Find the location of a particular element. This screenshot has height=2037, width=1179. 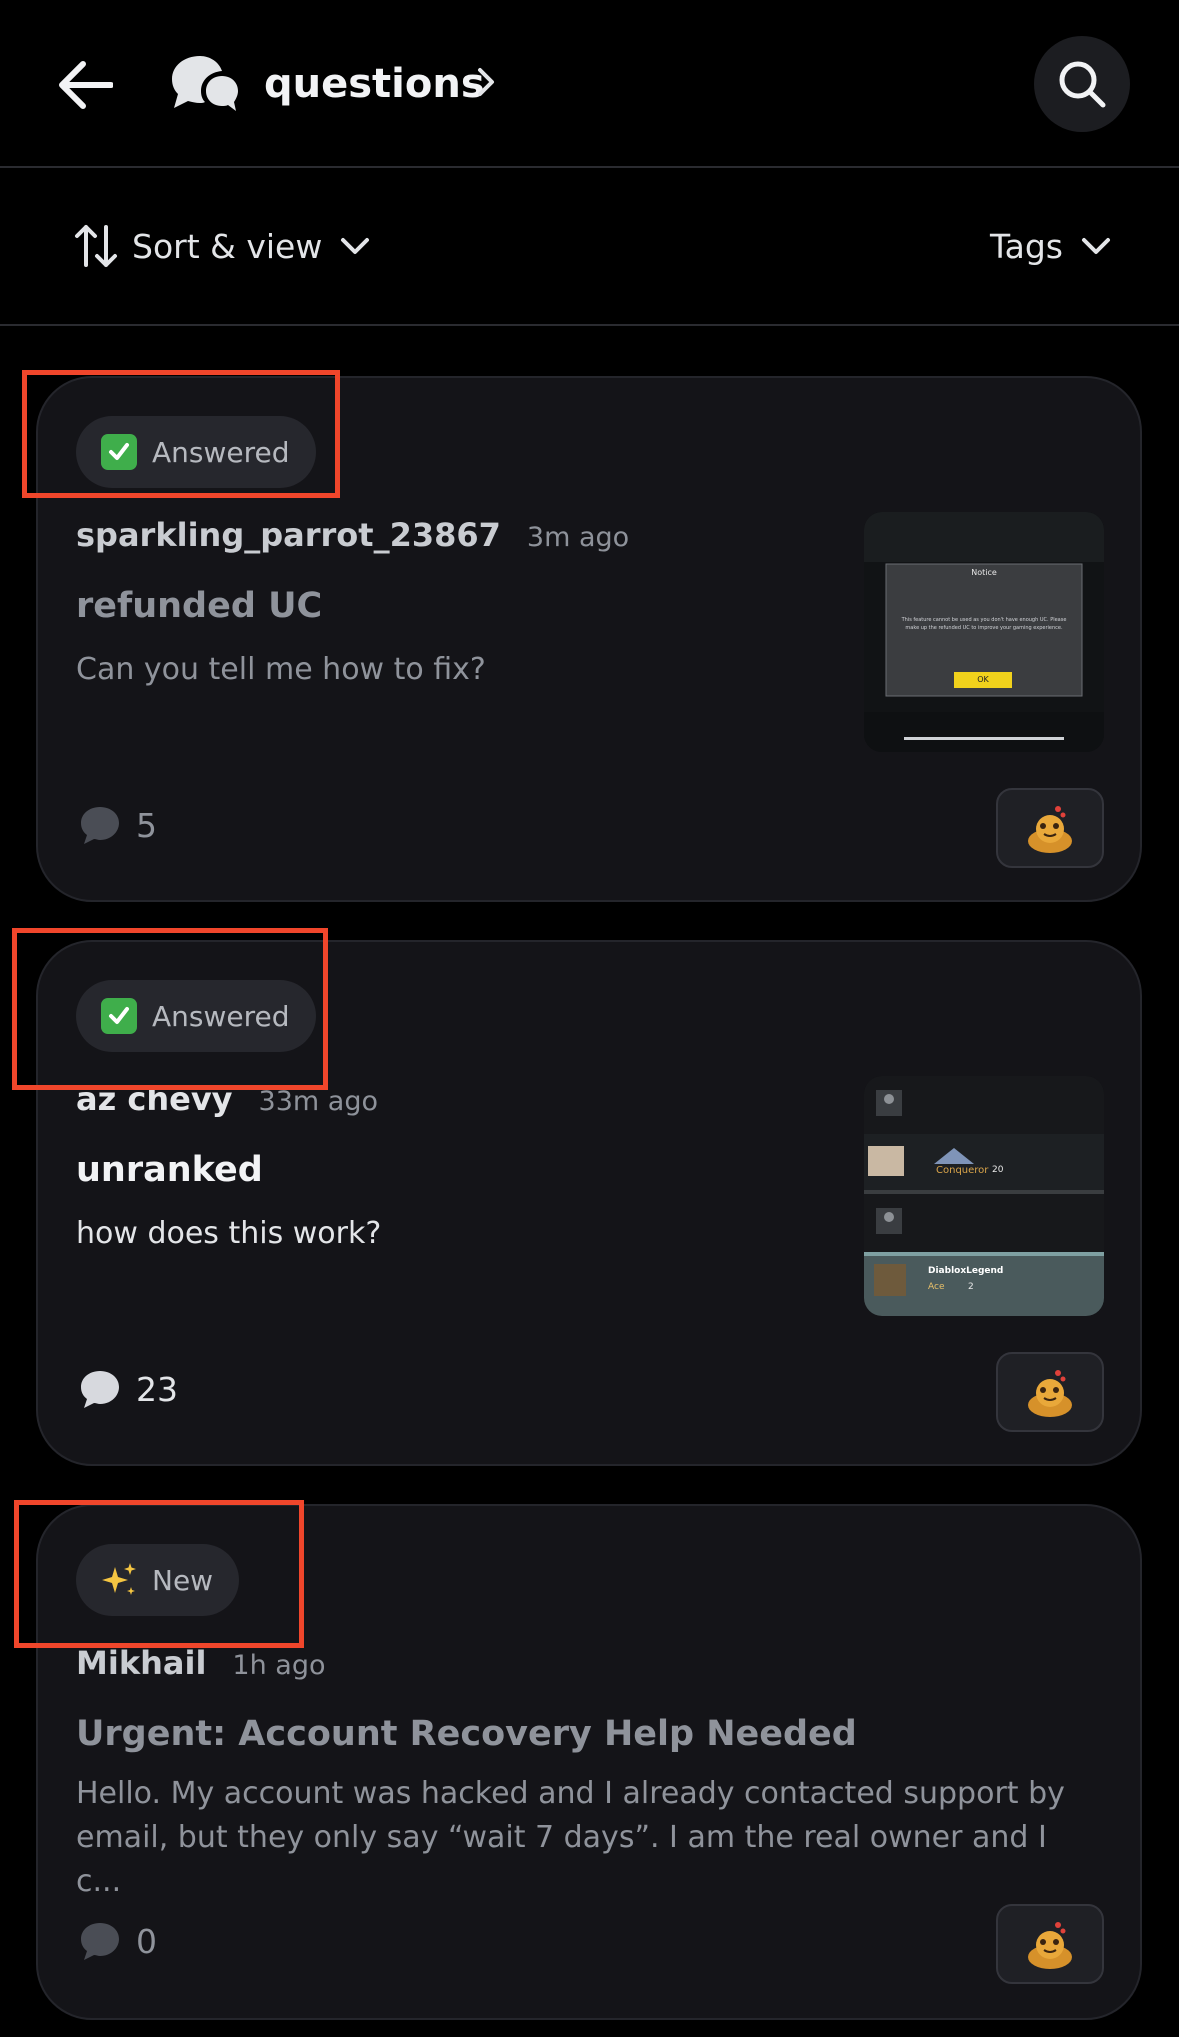

thumbnail-rank: Ace is located at coordinates (936, 1287).